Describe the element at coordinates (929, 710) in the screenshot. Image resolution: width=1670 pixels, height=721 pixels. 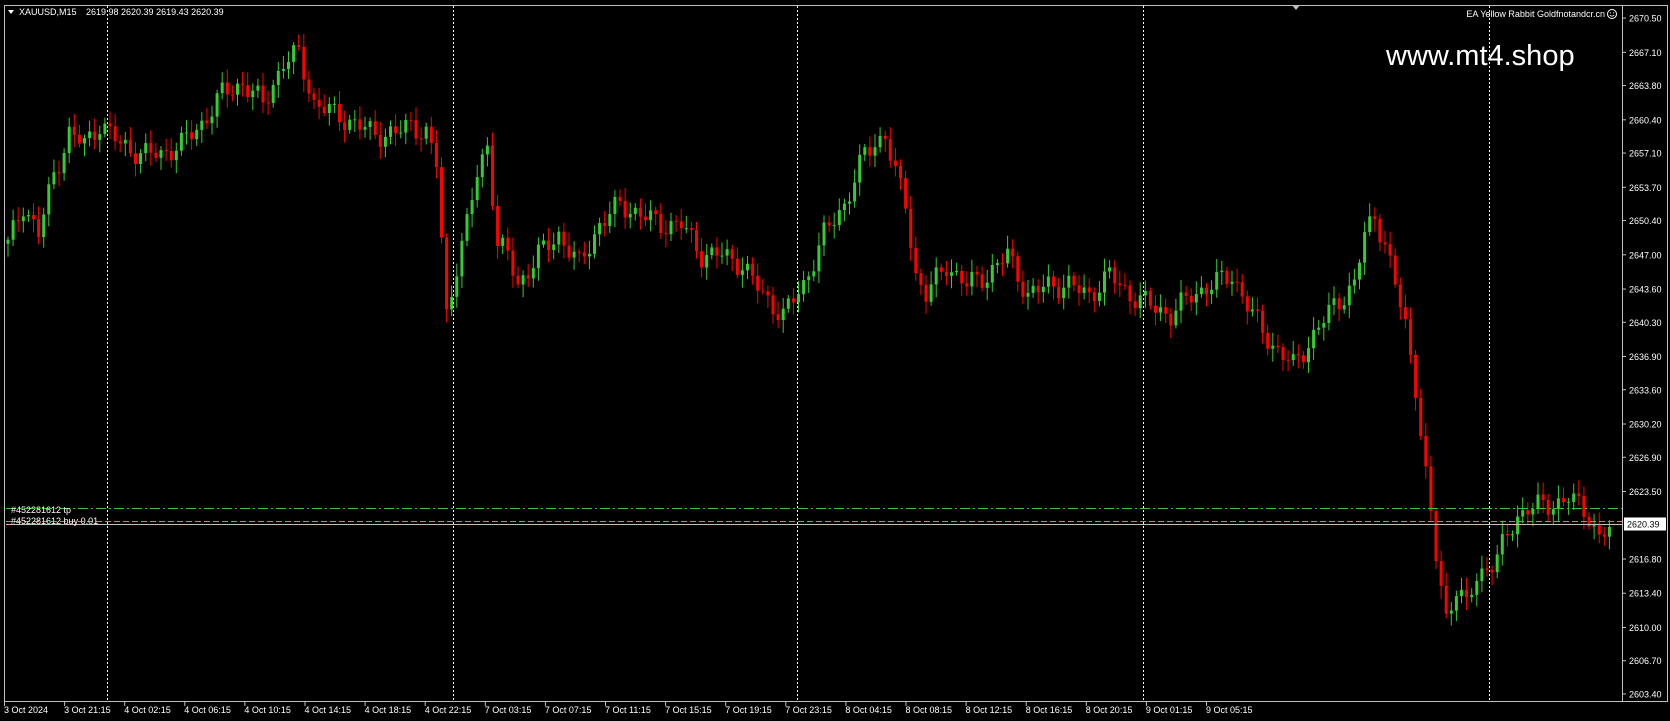
I see `time-tick-label: 8 Oct 08:15` at that location.